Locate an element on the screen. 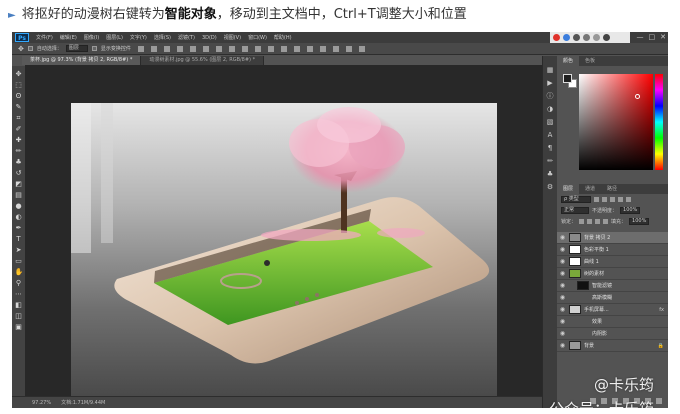 The height and width of the screenshot is (414, 680). 3d-drag-icon is located at coordinates (348, 48).